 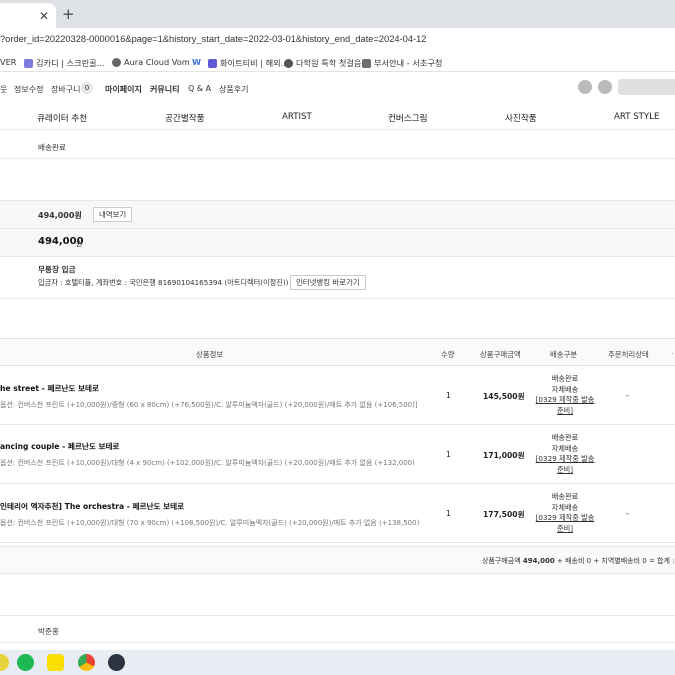 I want to click on nav-curator: 큐레이터 추천, so click(x=62, y=118).